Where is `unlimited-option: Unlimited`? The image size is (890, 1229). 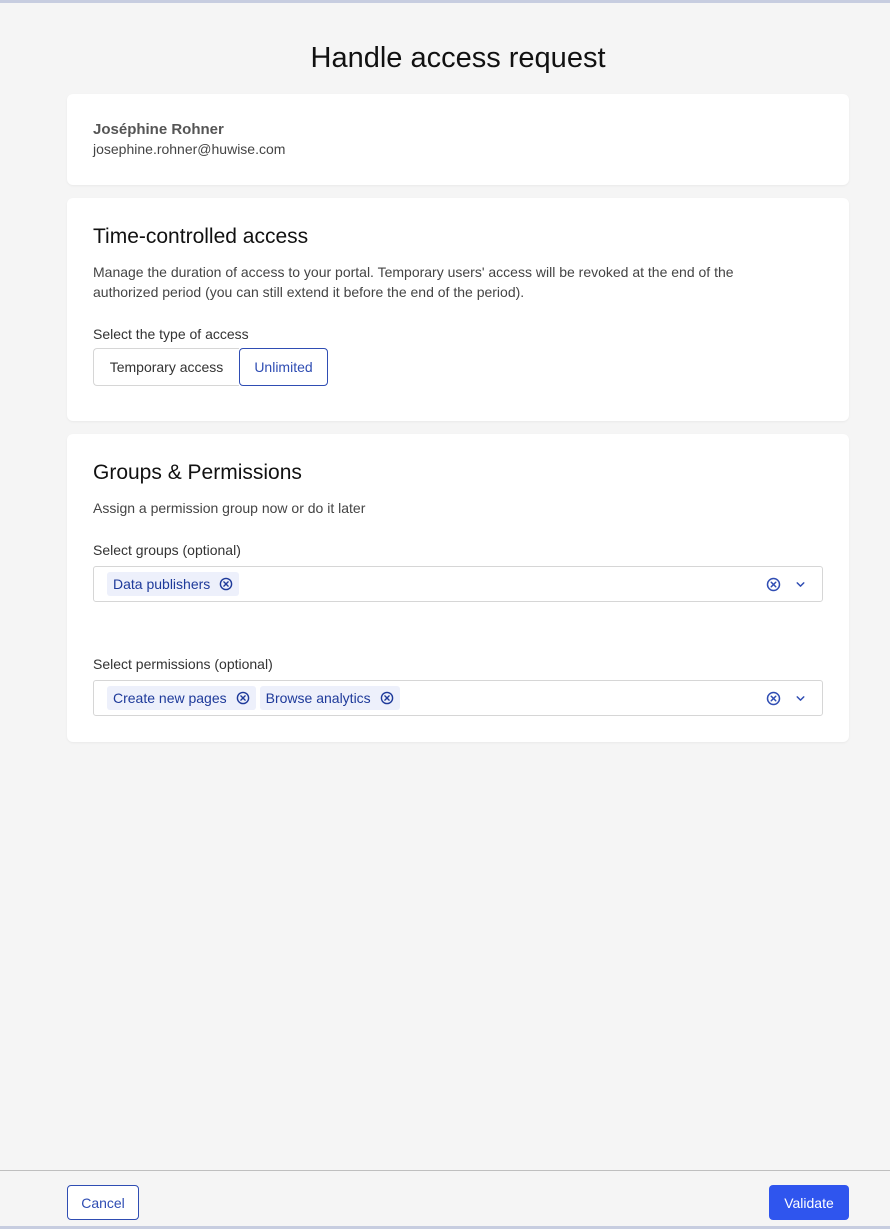
unlimited-option: Unlimited is located at coordinates (283, 367).